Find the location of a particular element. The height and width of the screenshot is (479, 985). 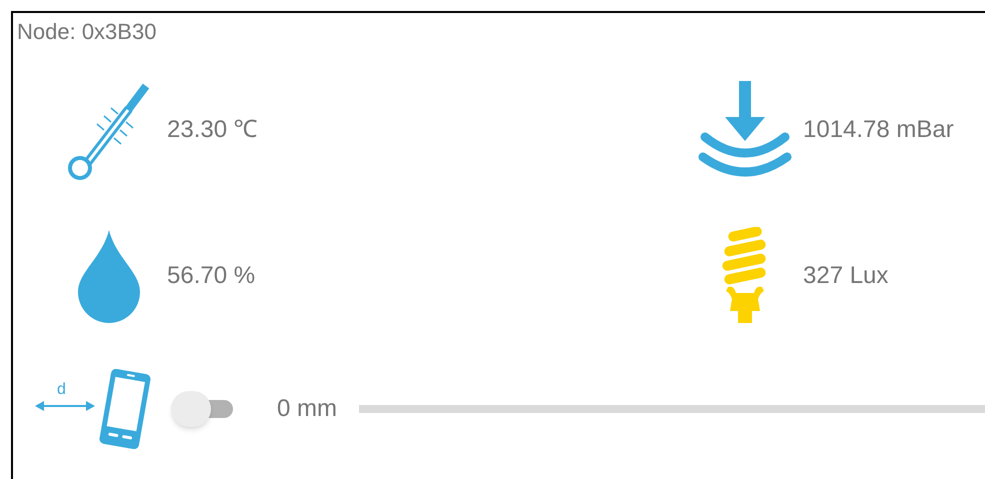

node-label: Node: 0x3B30 is located at coordinates (86, 32).